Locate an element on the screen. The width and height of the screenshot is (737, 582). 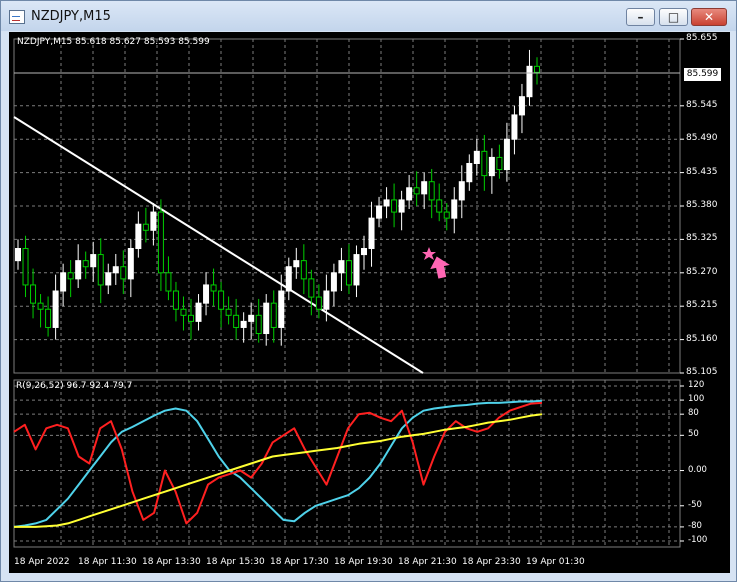
maximize-button: □ is located at coordinates (673, 17).